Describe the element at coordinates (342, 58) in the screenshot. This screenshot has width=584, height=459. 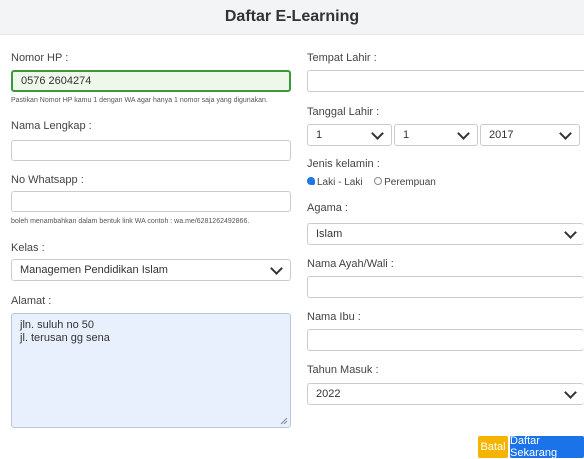
I see `tempat-lahir-label: Tempat Lahir :` at that location.